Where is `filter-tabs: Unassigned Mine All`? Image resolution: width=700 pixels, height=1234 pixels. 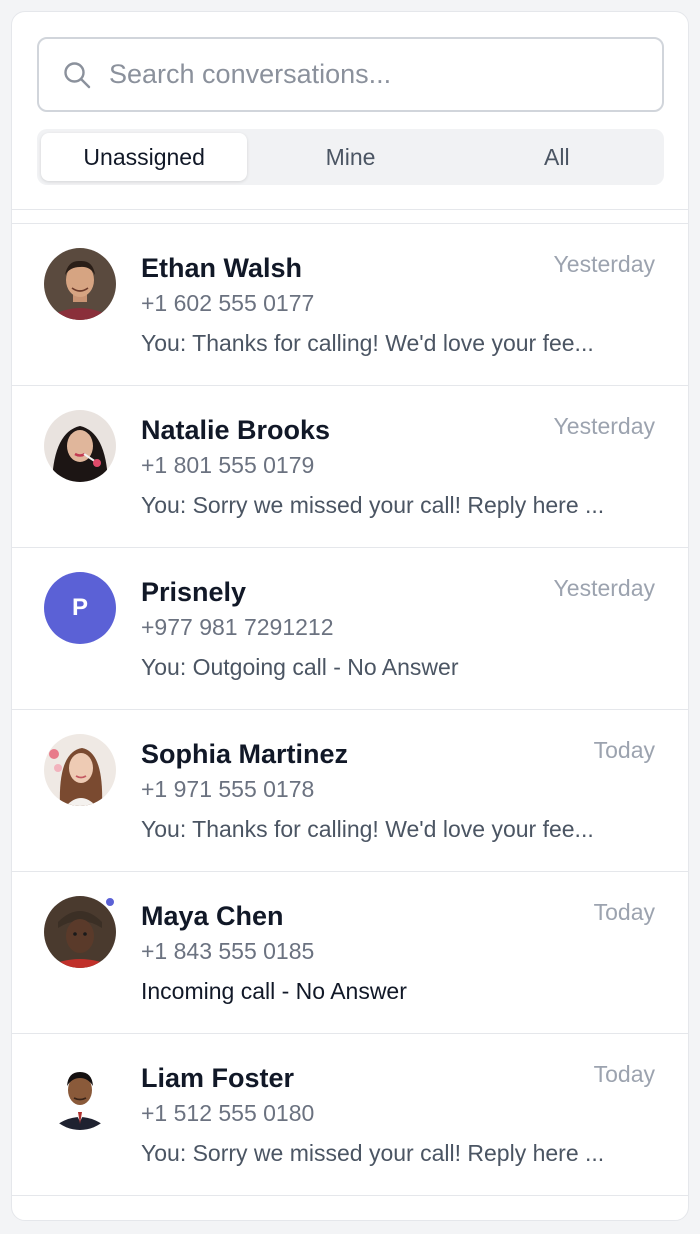 filter-tabs: Unassigned Mine All is located at coordinates (350, 157).